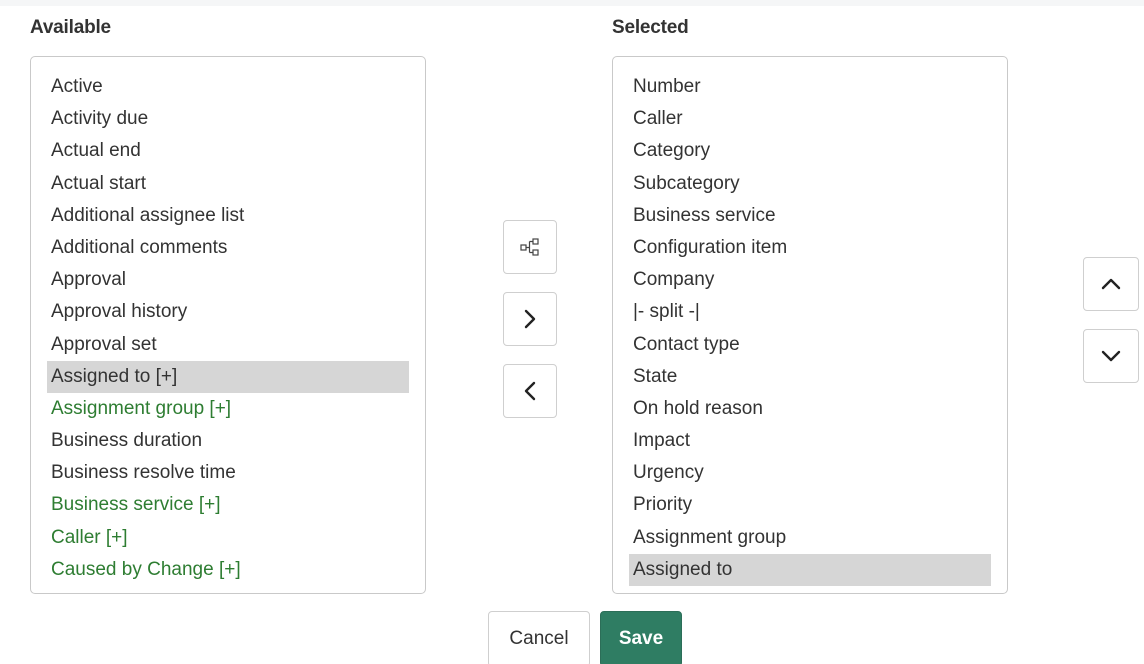 The width and height of the screenshot is (1144, 664). I want to click on selected-list-item: Company, so click(810, 280).